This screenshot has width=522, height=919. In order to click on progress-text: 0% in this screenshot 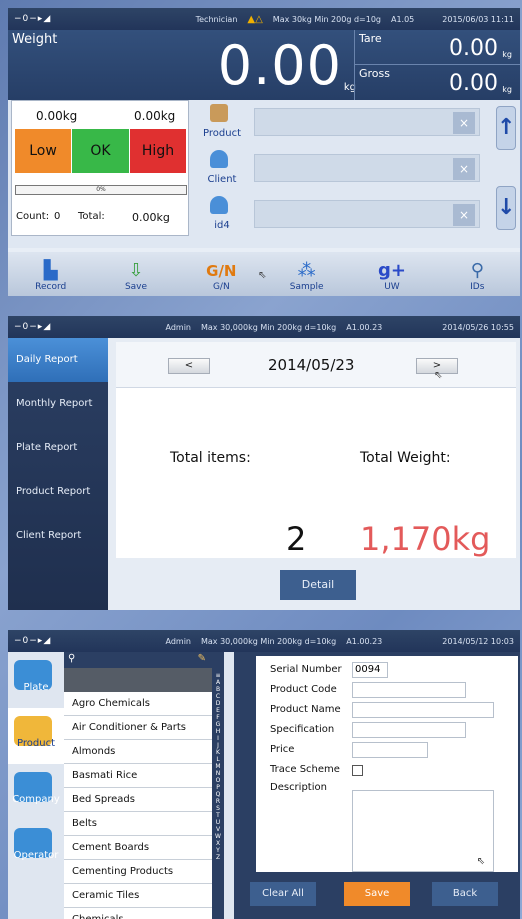, I will do `click(101, 189)`.